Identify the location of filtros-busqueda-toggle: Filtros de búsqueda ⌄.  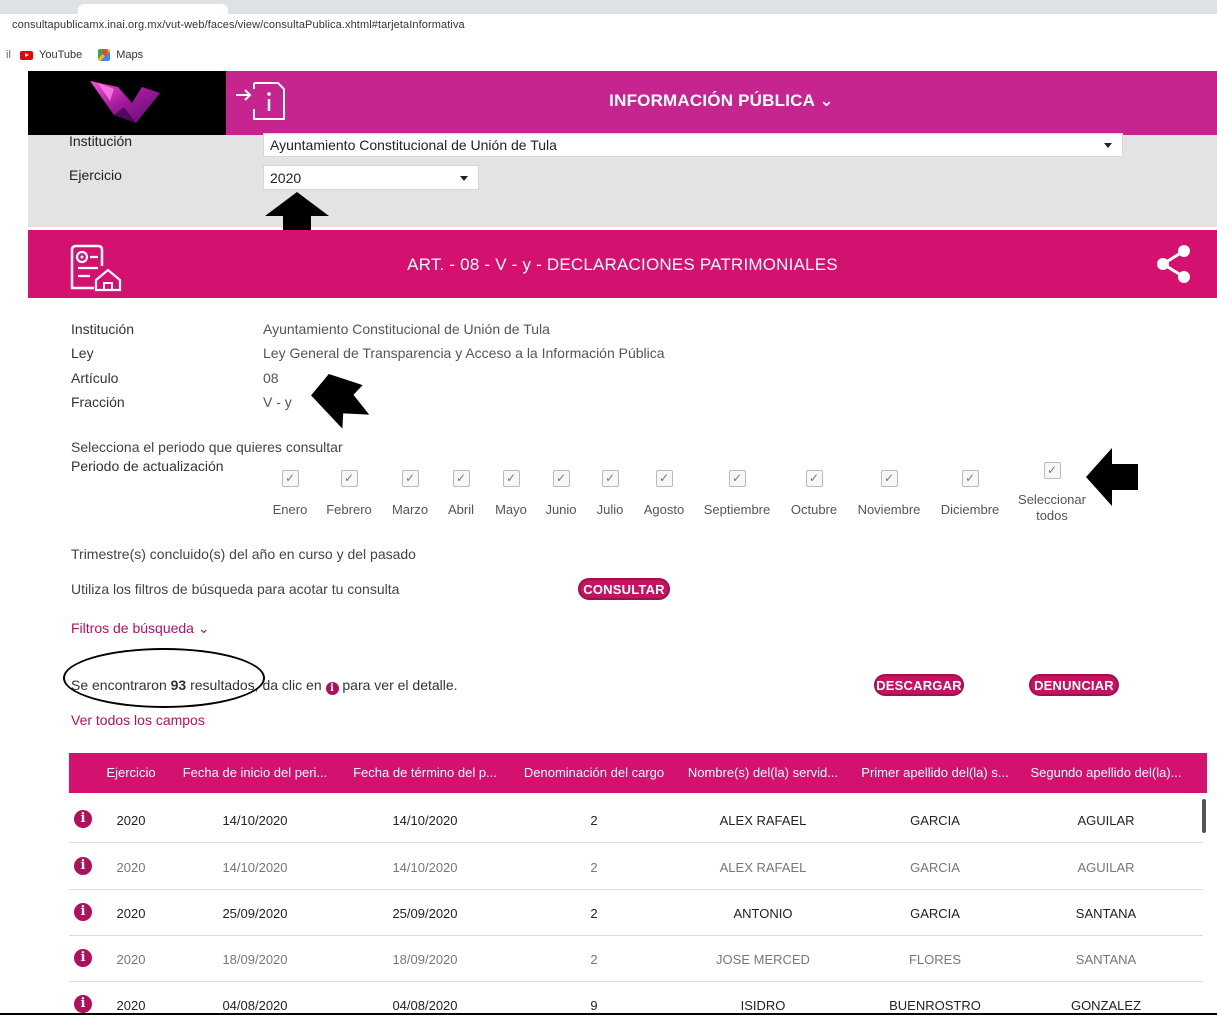
(140, 628).